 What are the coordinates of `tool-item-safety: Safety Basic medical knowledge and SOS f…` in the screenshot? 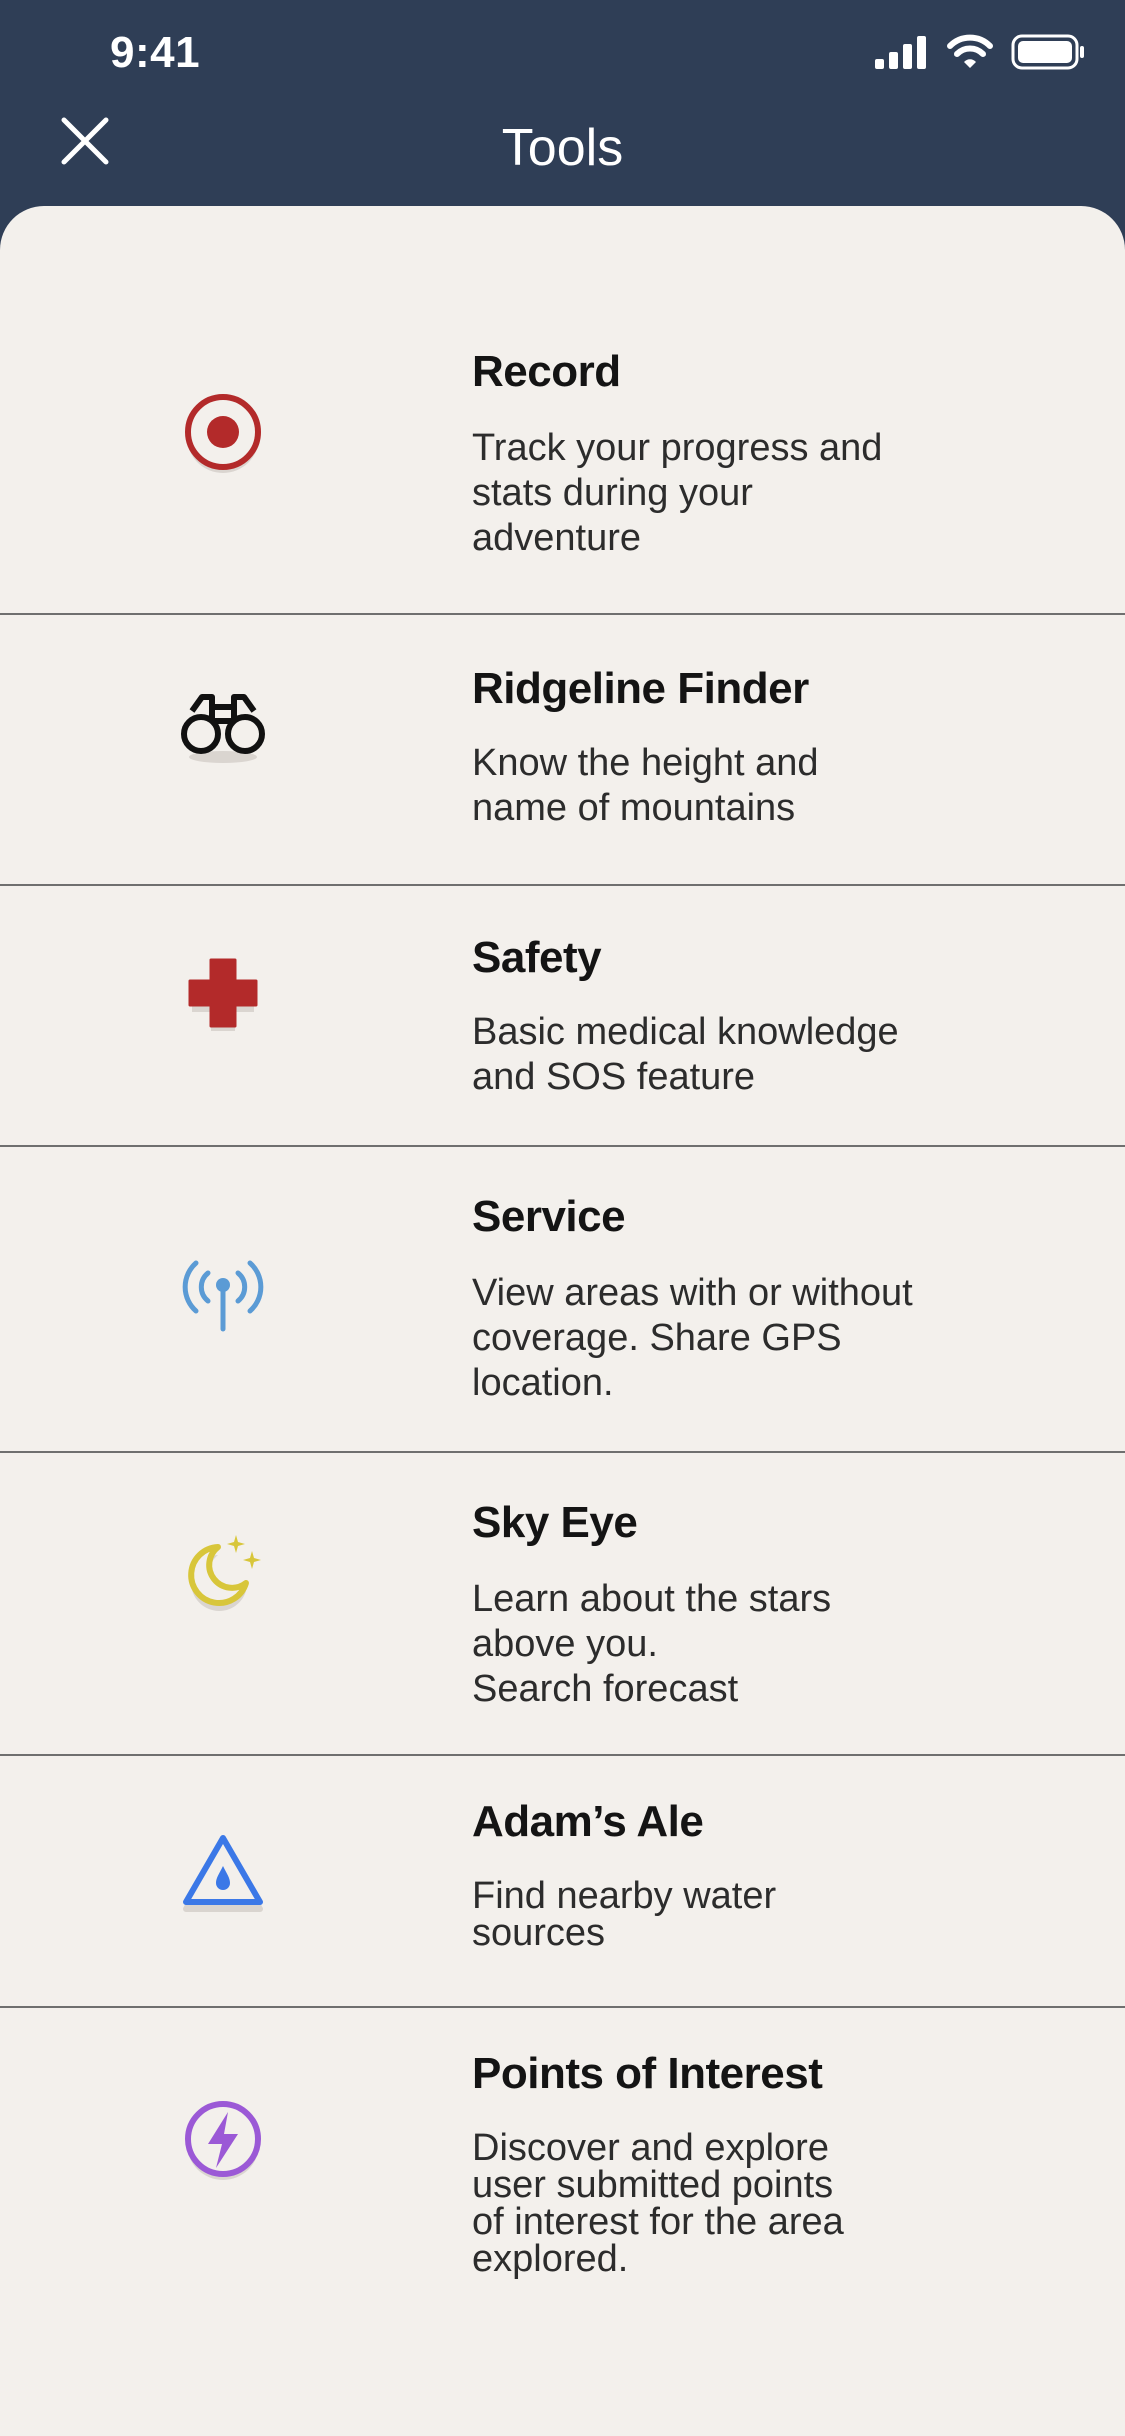 It's located at (562, 1016).